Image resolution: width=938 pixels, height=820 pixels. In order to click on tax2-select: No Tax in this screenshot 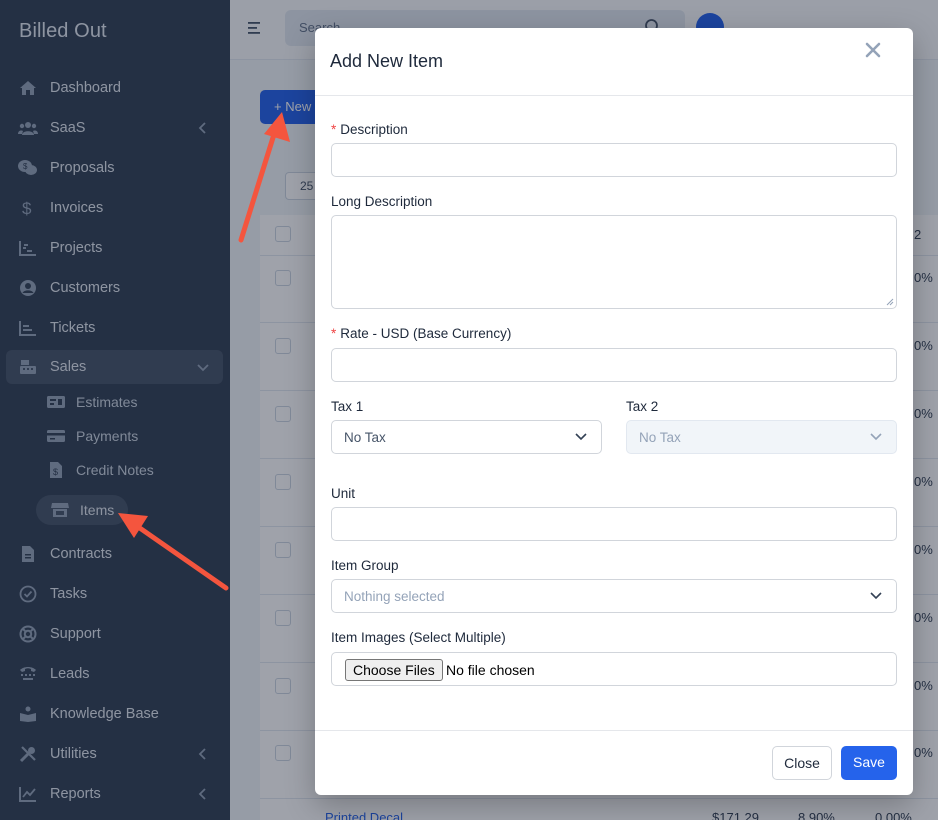, I will do `click(761, 437)`.